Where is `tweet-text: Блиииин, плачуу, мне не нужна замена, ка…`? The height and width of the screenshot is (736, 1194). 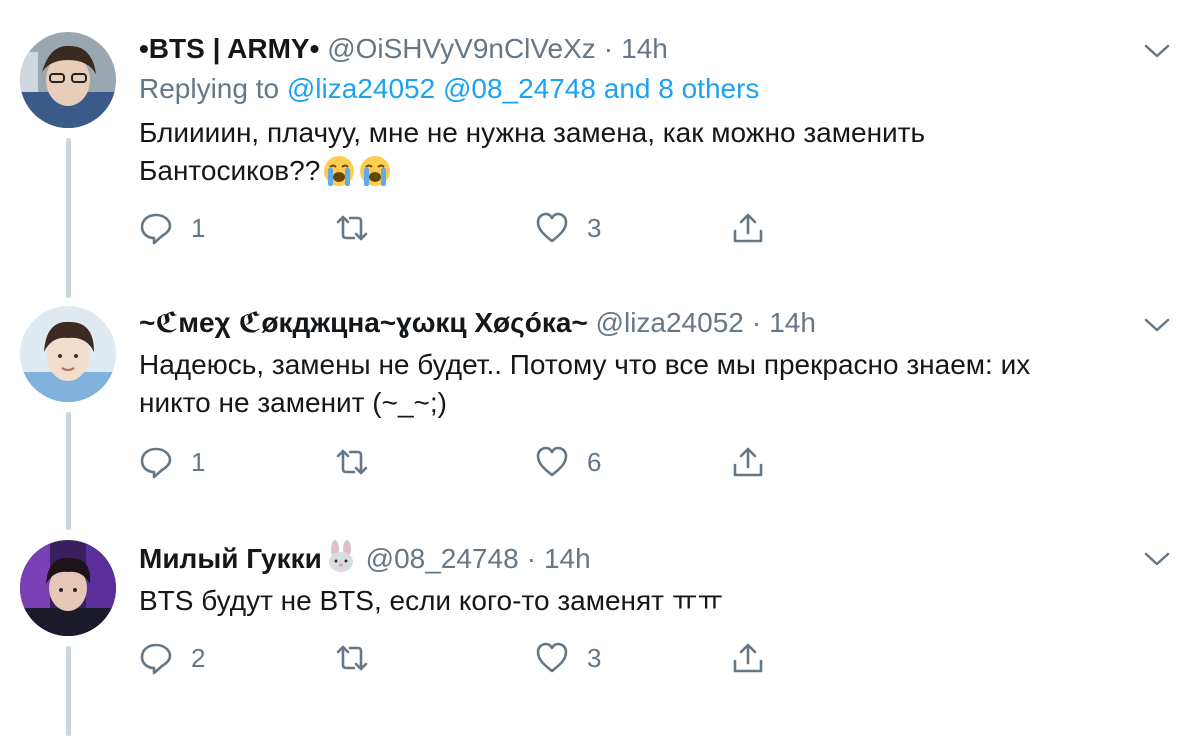 tweet-text: Блиииин, плачуу, мне не нужна замена, ка… is located at coordinates (644, 152).